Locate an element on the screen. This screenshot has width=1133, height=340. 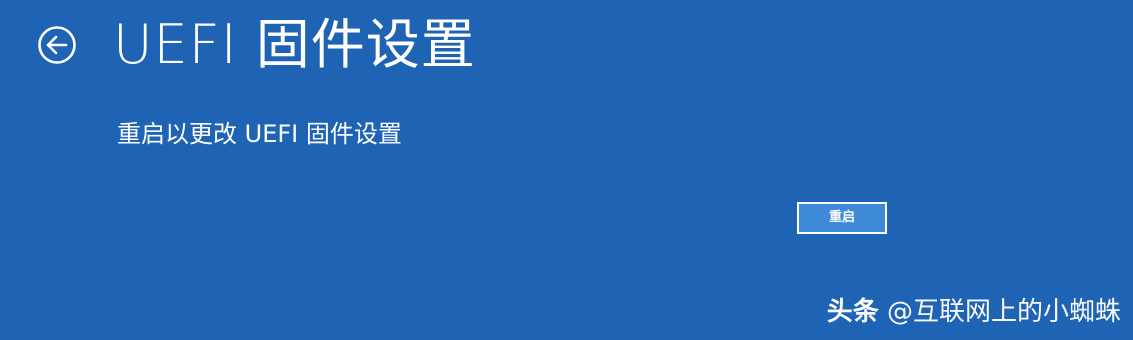
watermark: 头条 @互联网上的小蜘蛛 is located at coordinates (974, 312).